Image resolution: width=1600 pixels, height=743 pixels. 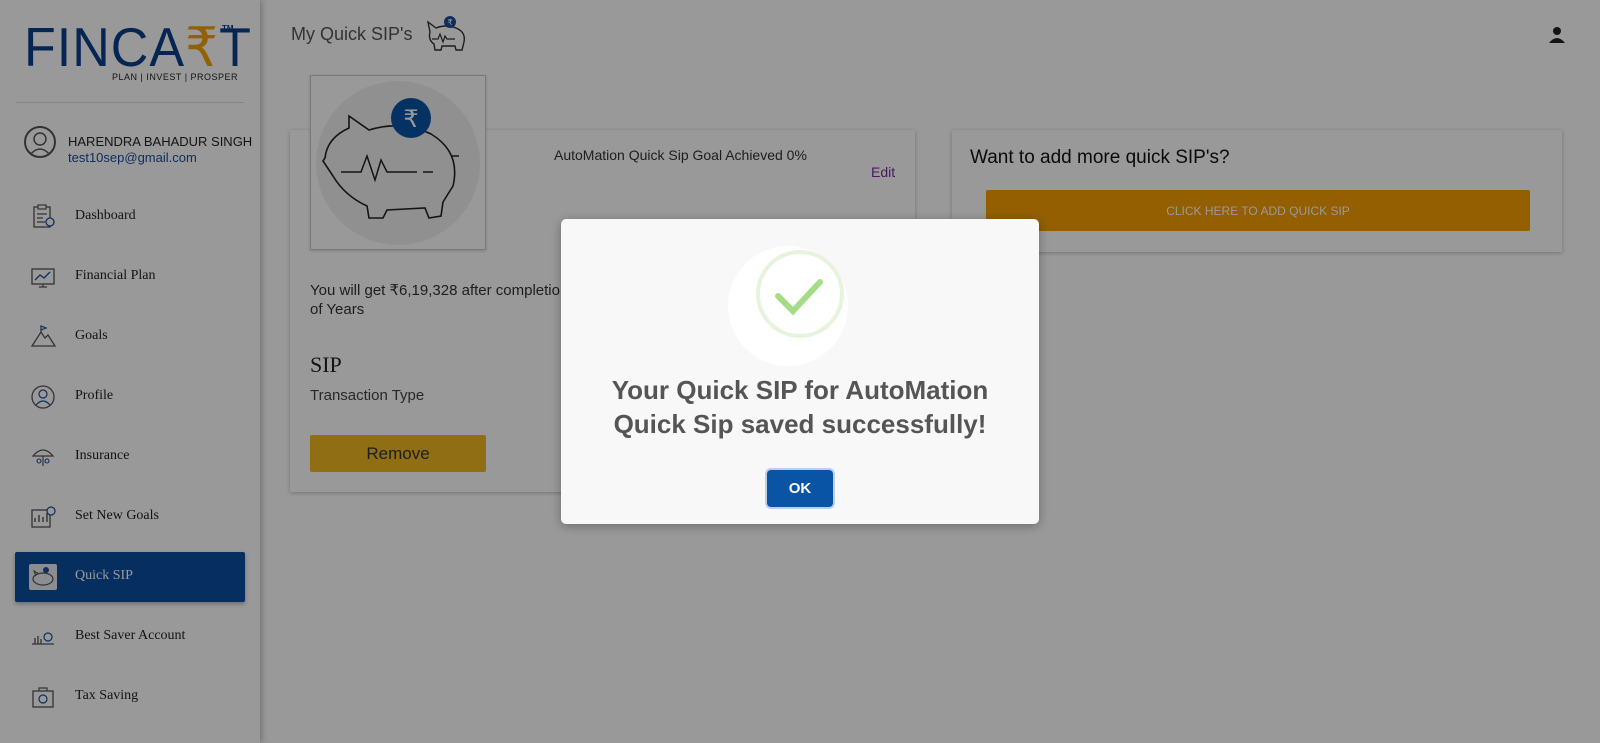 I want to click on ok-button: OK, so click(x=800, y=488).